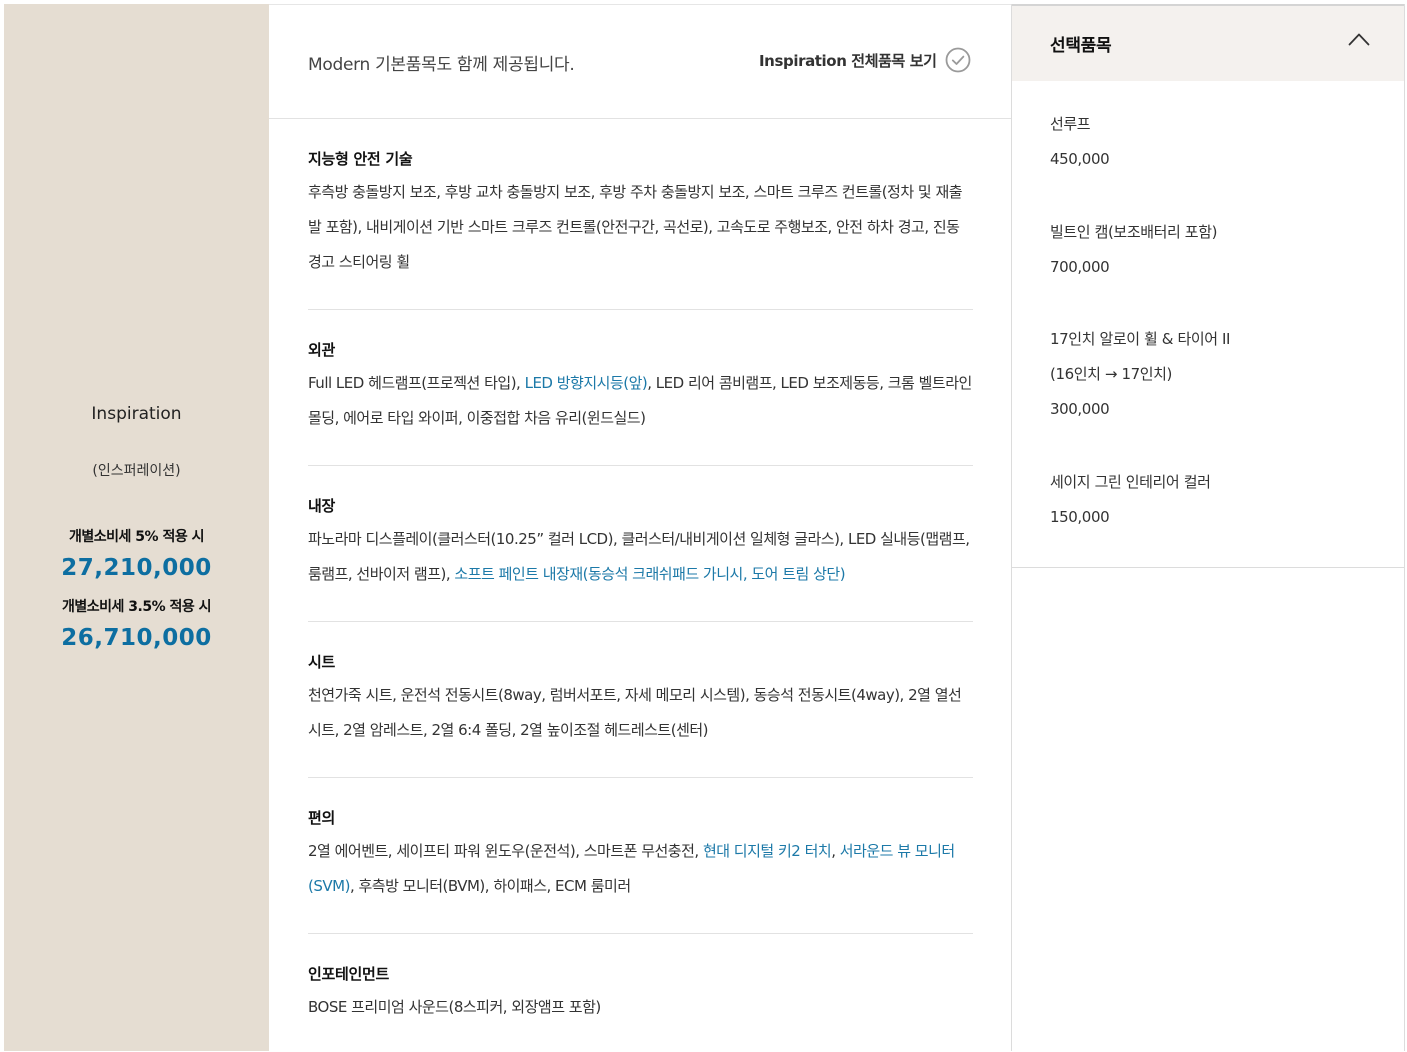  Describe the element at coordinates (137, 607) in the screenshot. I see `tax35-label: 개별소비세 3.5% 적용 시` at that location.